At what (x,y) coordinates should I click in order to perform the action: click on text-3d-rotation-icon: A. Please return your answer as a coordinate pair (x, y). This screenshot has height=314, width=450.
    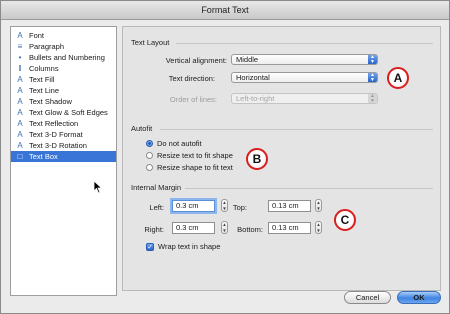
    Looking at the image, I should click on (20, 145).